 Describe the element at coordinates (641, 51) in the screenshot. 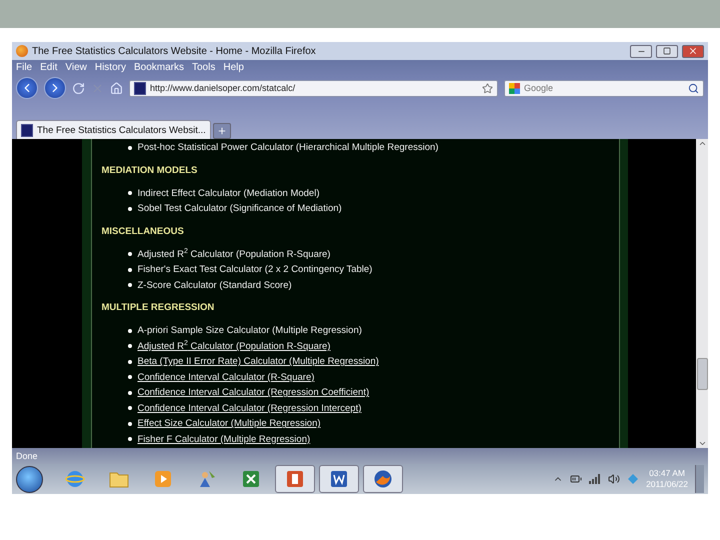

I see `minimize-button` at that location.